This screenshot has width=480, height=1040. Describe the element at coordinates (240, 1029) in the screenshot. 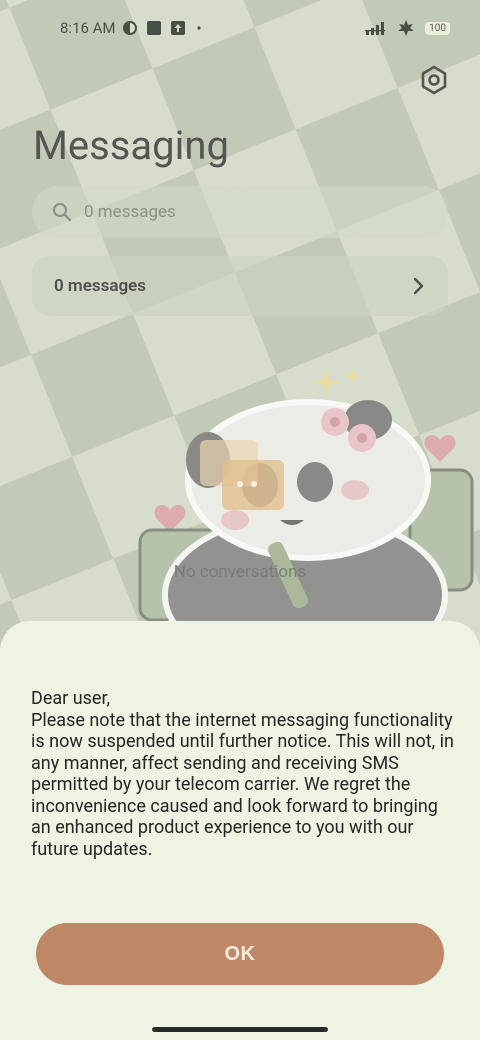

I see `gesture-navigation-bar` at that location.